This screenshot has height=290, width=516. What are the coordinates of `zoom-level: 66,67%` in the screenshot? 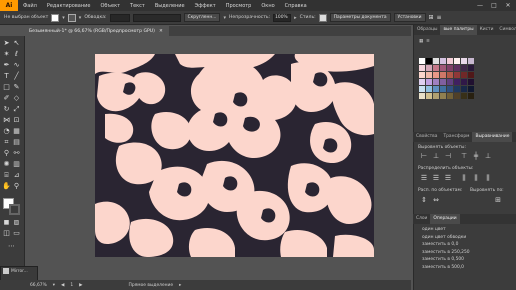 It's located at (38, 285).